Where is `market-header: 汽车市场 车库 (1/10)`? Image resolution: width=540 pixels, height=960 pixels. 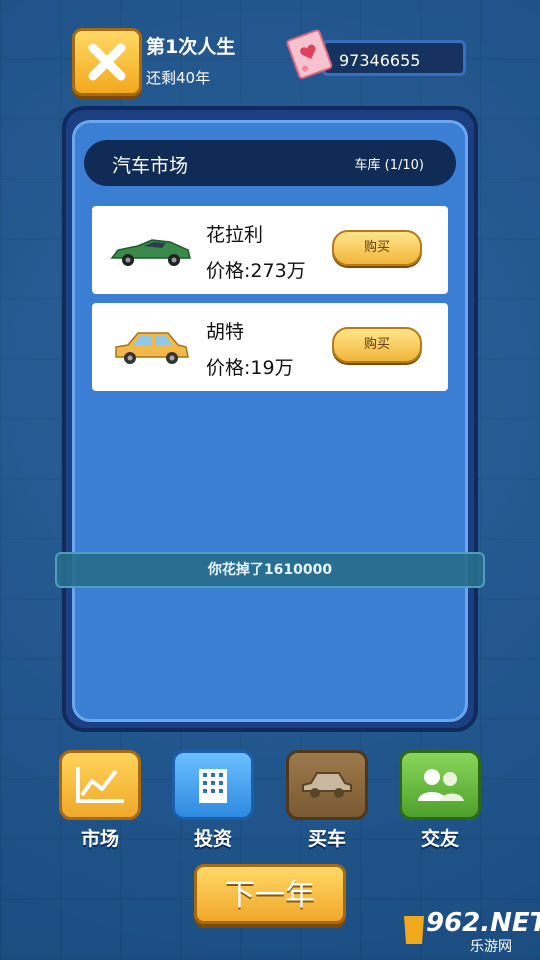
market-header: 汽车市场 车库 (1/10) is located at coordinates (270, 163).